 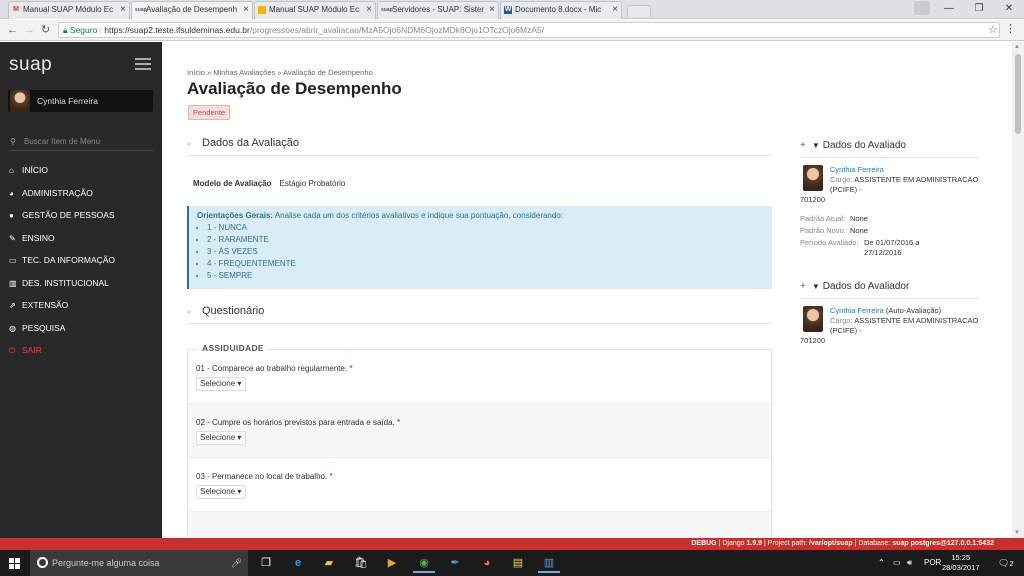 I want to click on search-icon: ⚲, so click(x=13, y=141).